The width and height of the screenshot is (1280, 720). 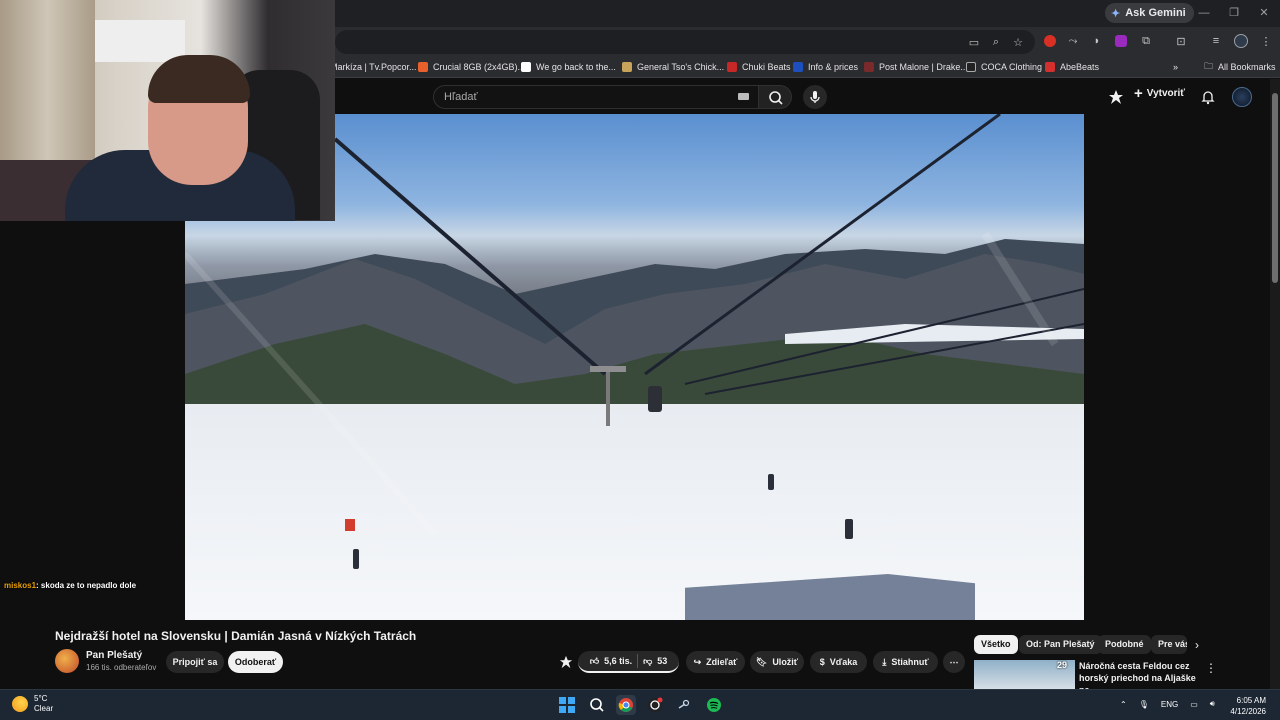 What do you see at coordinates (954, 662) in the screenshot?
I see `more-actions-button: ⋯` at bounding box center [954, 662].